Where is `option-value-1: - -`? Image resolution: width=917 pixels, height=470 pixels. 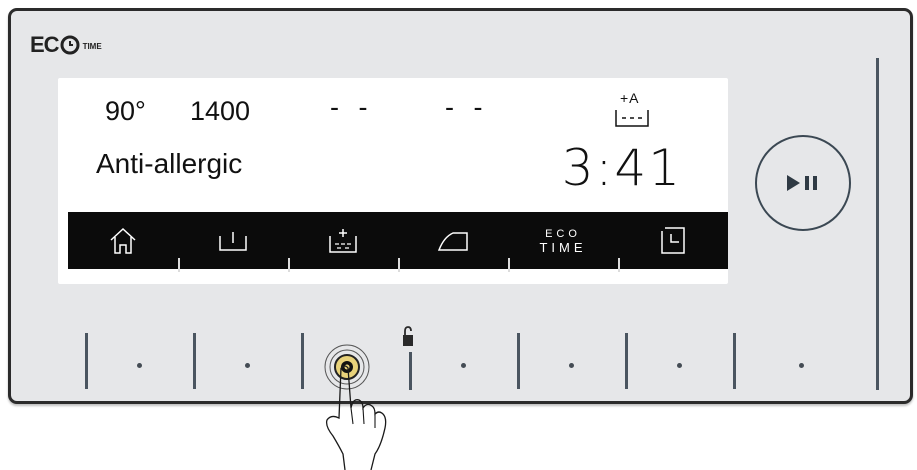
option-value-1: - - is located at coordinates (352, 107).